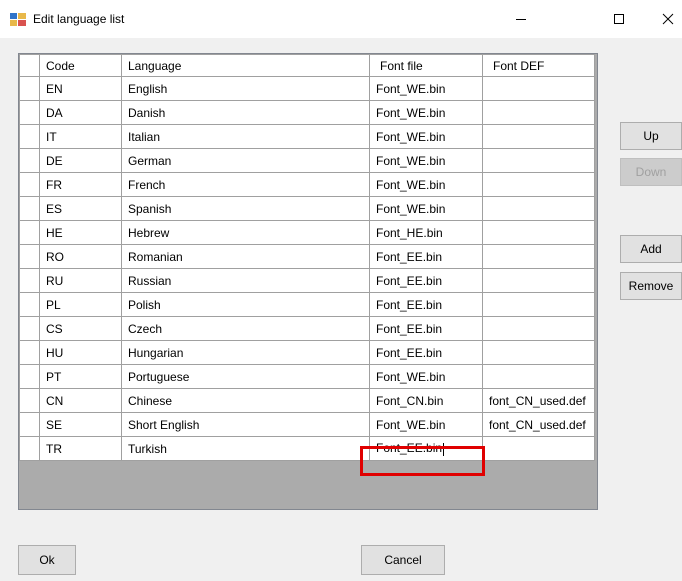 The width and height of the screenshot is (682, 581). What do you see at coordinates (245, 448) in the screenshot?
I see `language-cell: Turkish` at bounding box center [245, 448].